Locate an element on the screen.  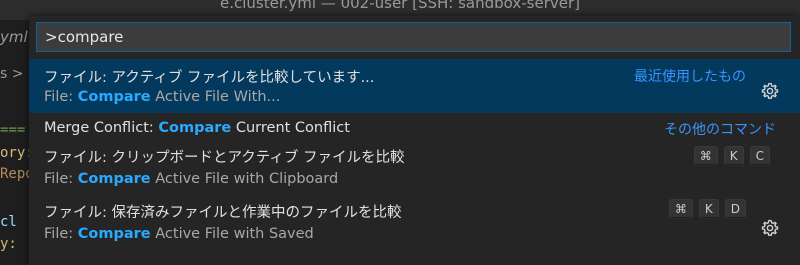
label-suffix: Current Conflict is located at coordinates (290, 128).